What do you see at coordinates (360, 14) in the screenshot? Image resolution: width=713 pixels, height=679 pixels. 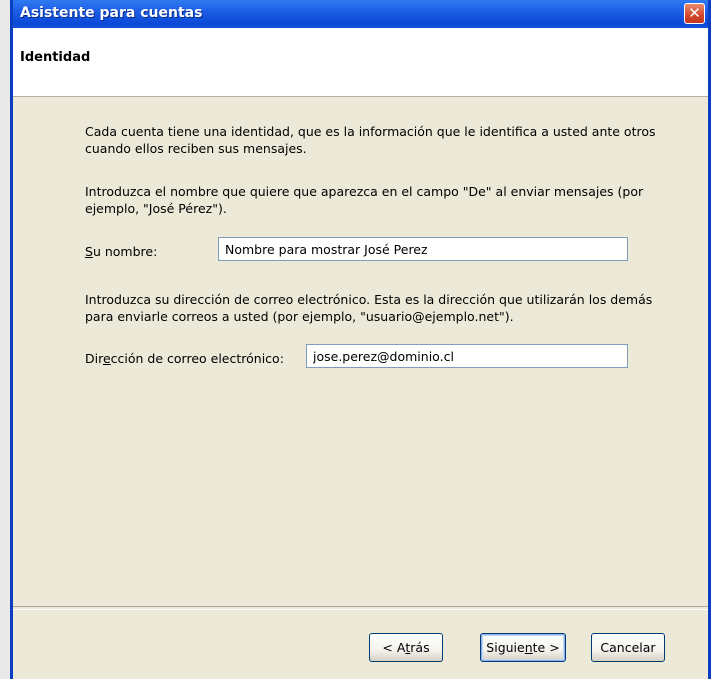 I see `title-bar: Asistente para cuentas ✕` at bounding box center [360, 14].